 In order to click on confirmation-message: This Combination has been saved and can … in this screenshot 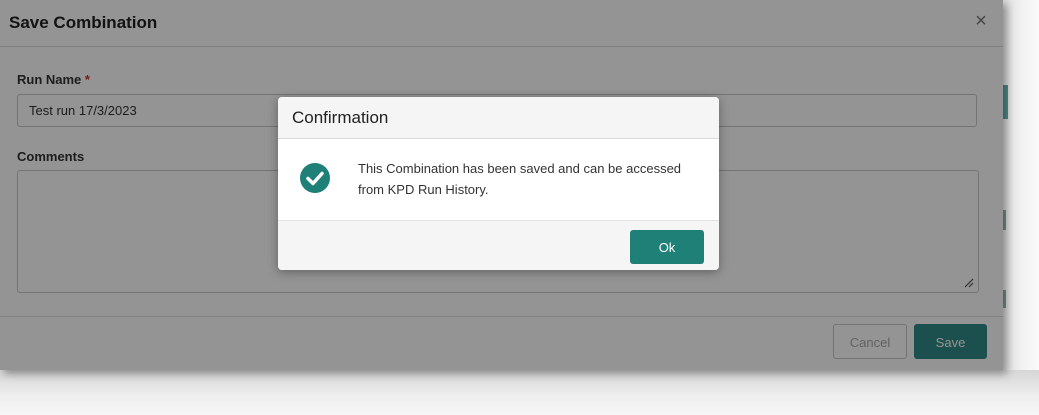, I will do `click(520, 179)`.